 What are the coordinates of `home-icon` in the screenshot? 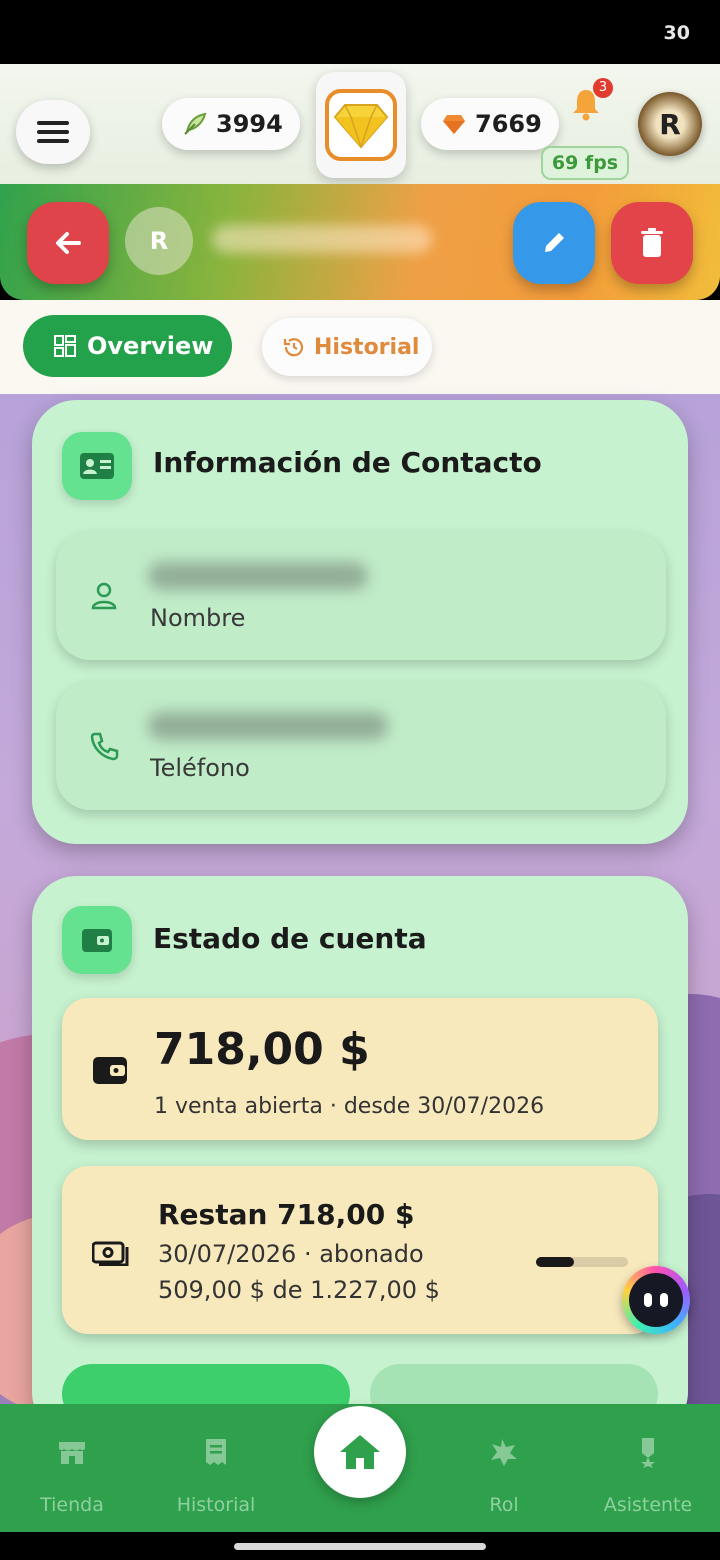 It's located at (360, 1452).